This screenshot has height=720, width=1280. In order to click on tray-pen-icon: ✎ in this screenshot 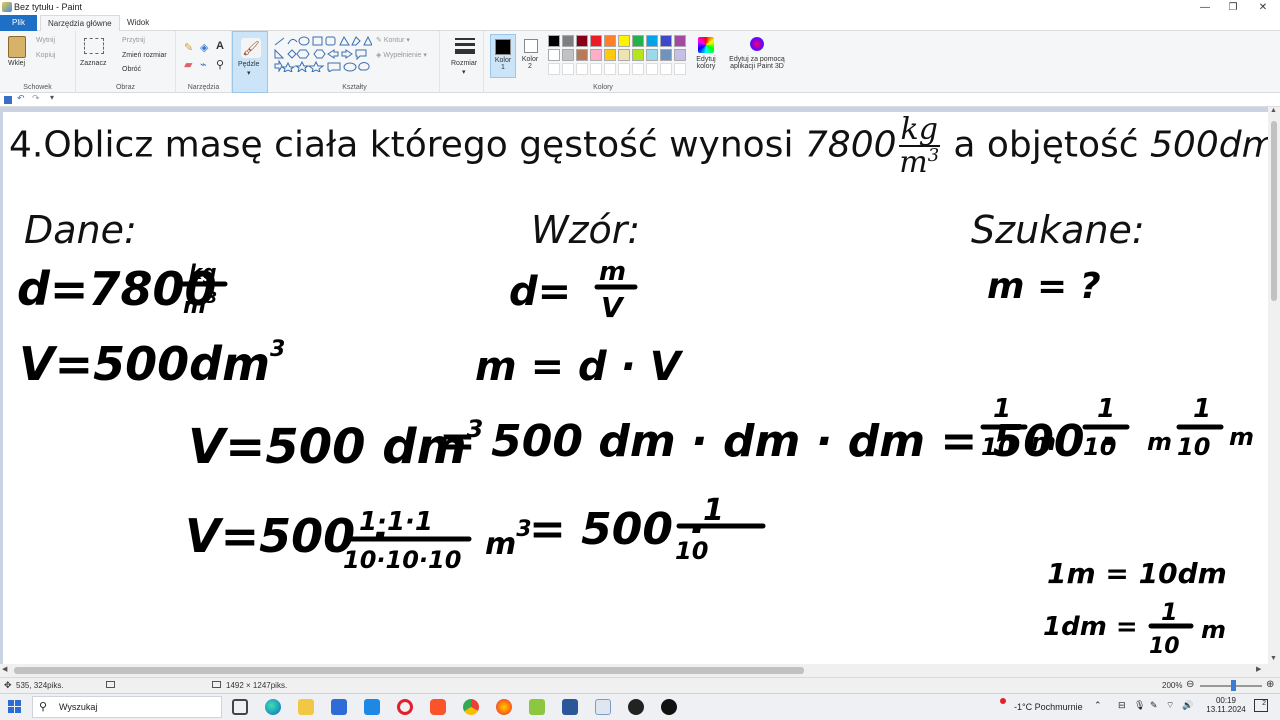, I will do `click(1154, 705)`.